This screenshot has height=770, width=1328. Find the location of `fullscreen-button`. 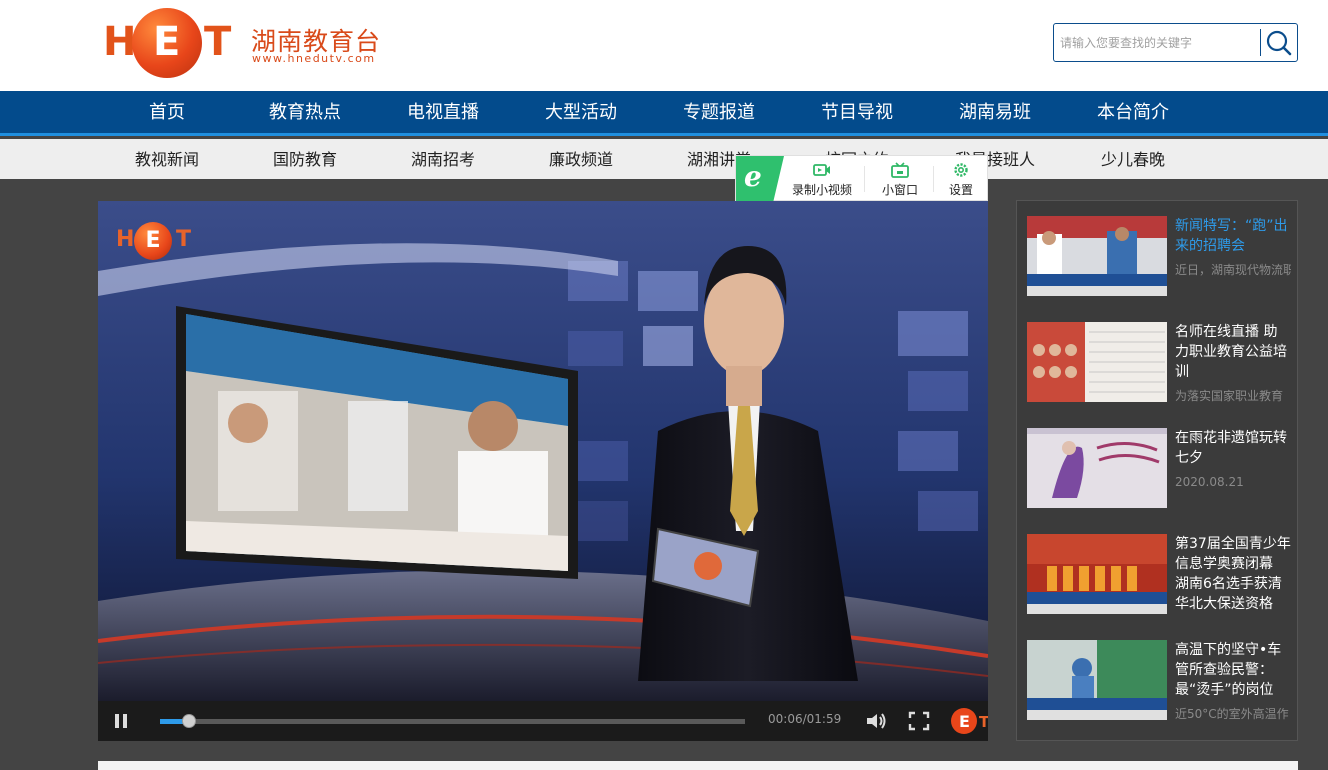

fullscreen-button is located at coordinates (919, 721).